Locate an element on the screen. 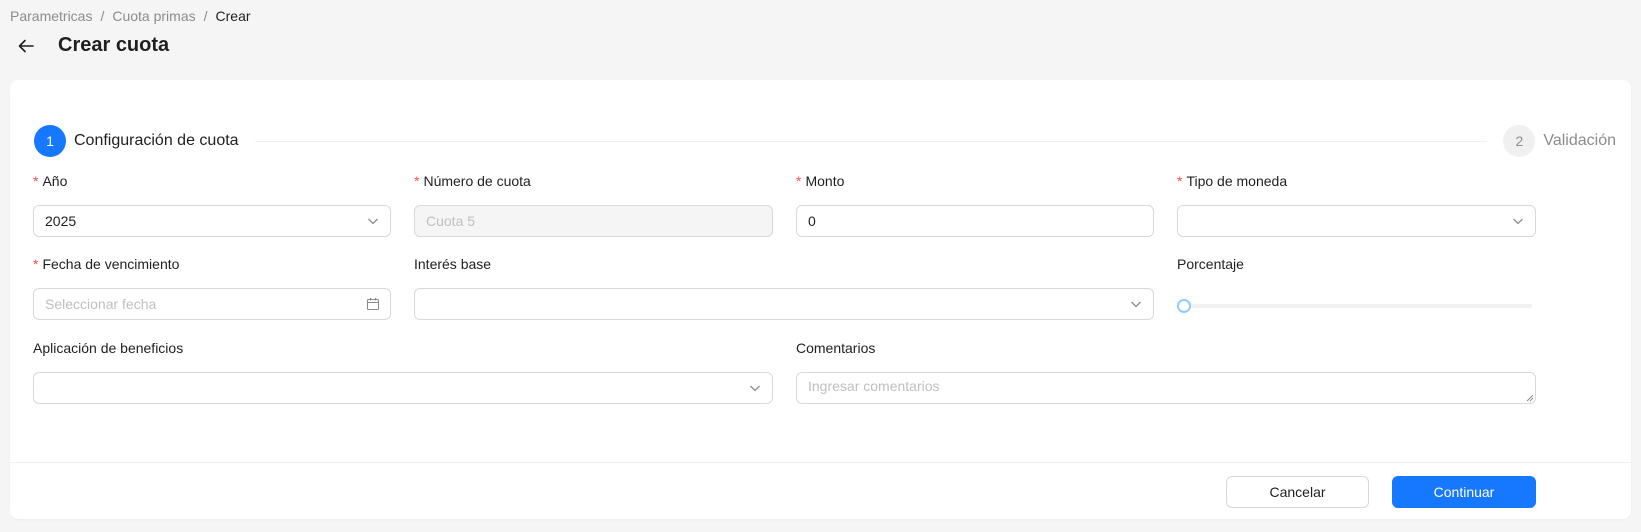 The image size is (1641, 532). label-porcentaje: Porcentaje is located at coordinates (1210, 264).